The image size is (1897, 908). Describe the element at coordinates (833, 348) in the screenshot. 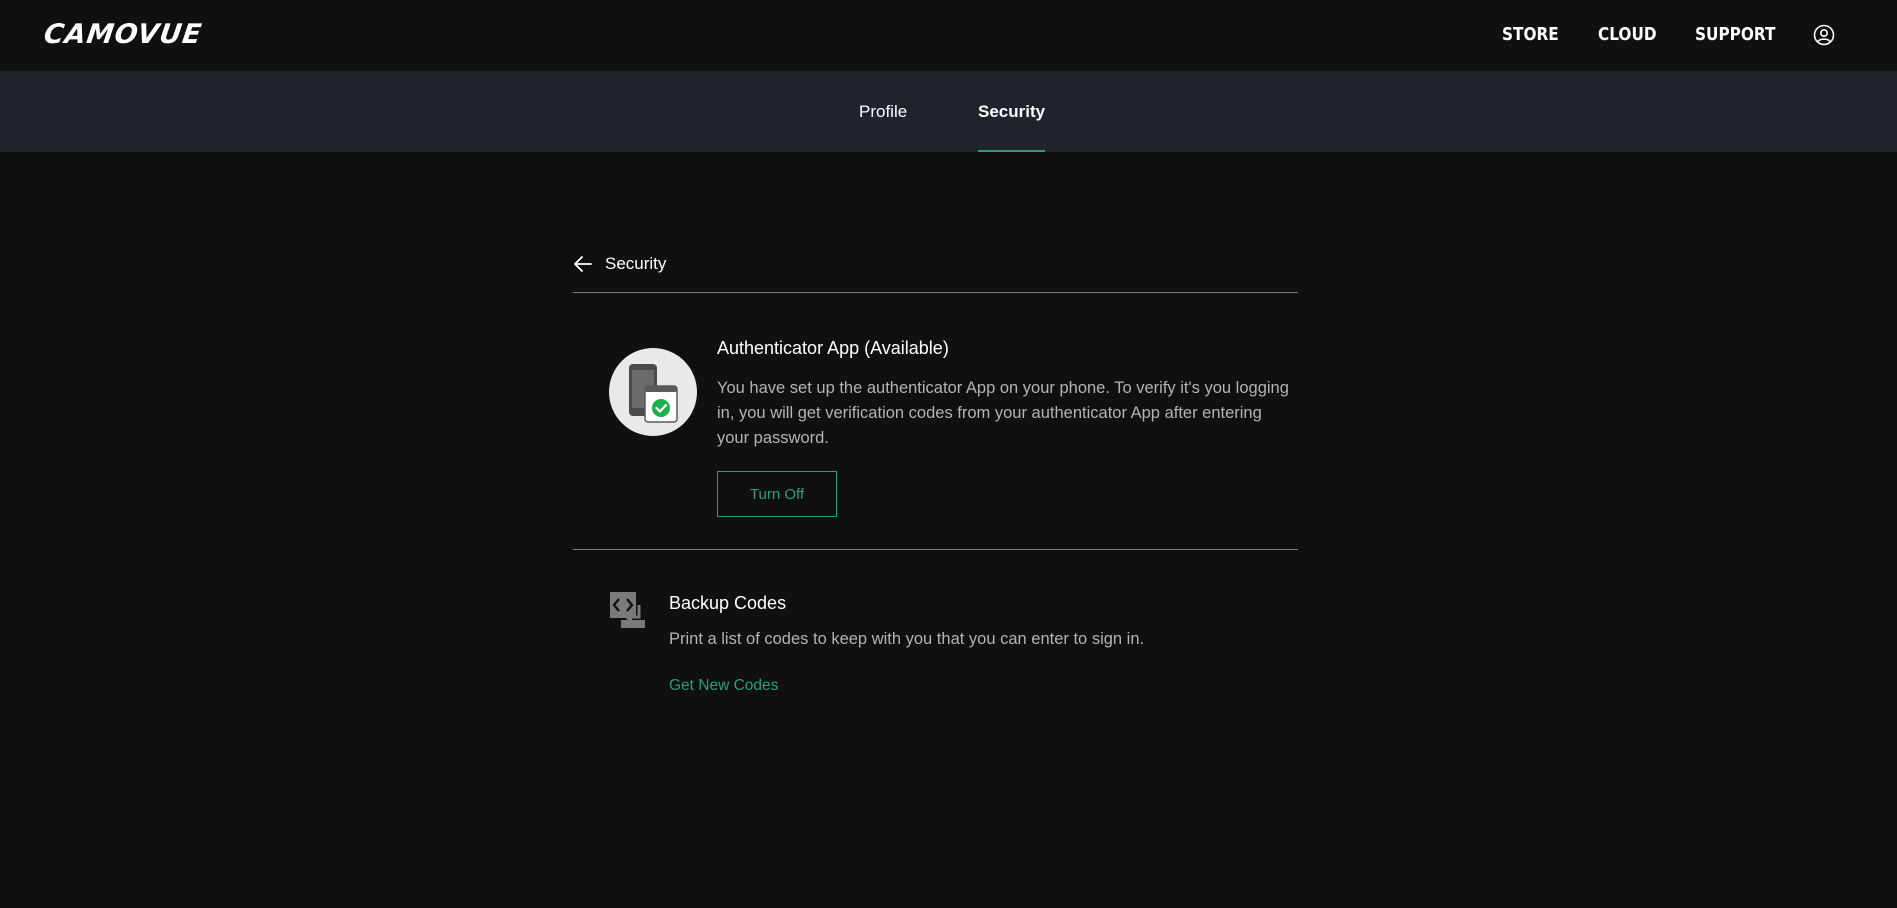

I see `authenticator-title: Authenticator App (Available)` at that location.